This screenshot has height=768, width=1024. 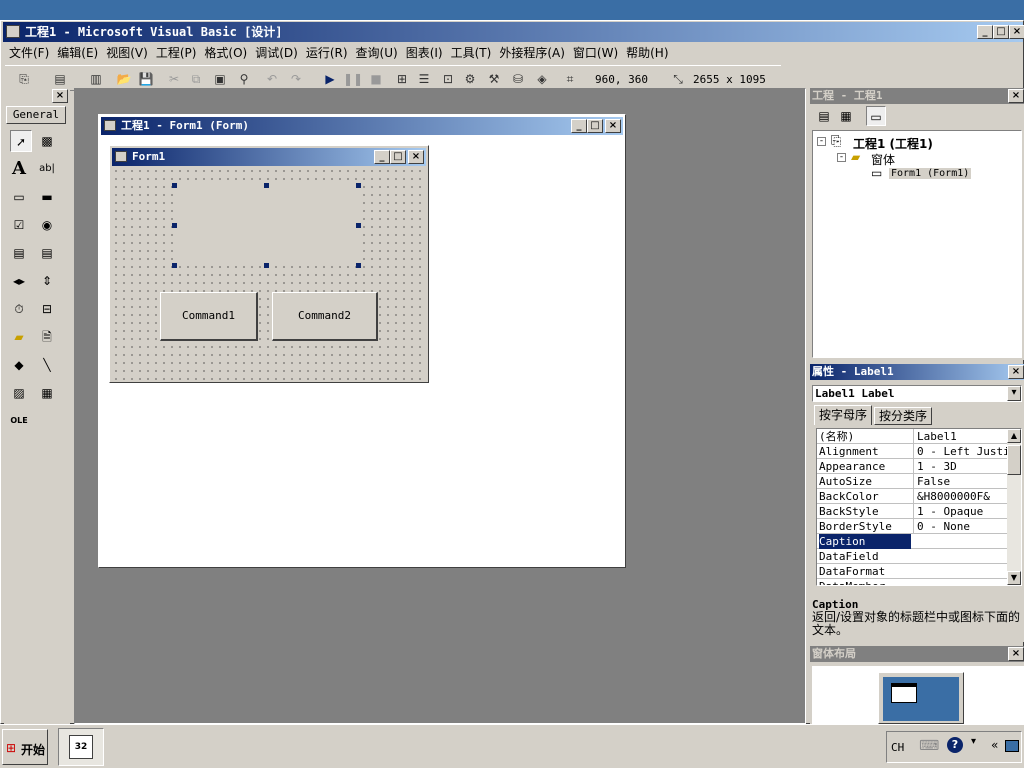 What do you see at coordinates (824, 116) in the screenshot?
I see `view-code-icon: ▤` at bounding box center [824, 116].